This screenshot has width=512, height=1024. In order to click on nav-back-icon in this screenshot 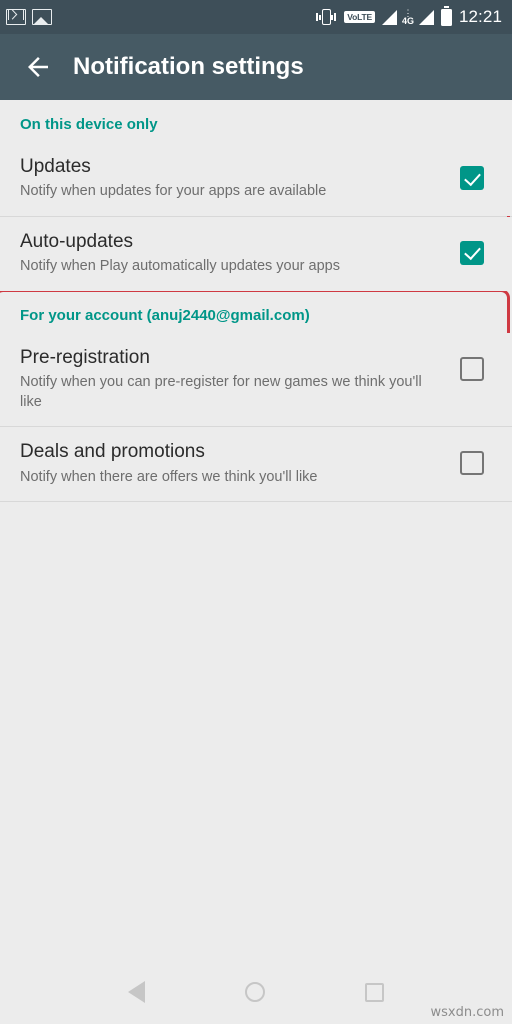, I will do `click(136, 992)`.